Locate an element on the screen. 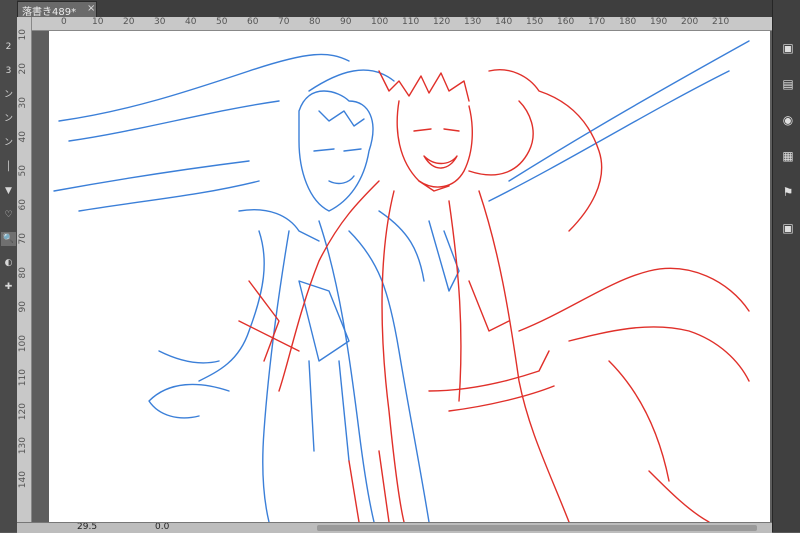 This screenshot has width=800, height=533. ruler-top-label: 160 is located at coordinates (566, 22).